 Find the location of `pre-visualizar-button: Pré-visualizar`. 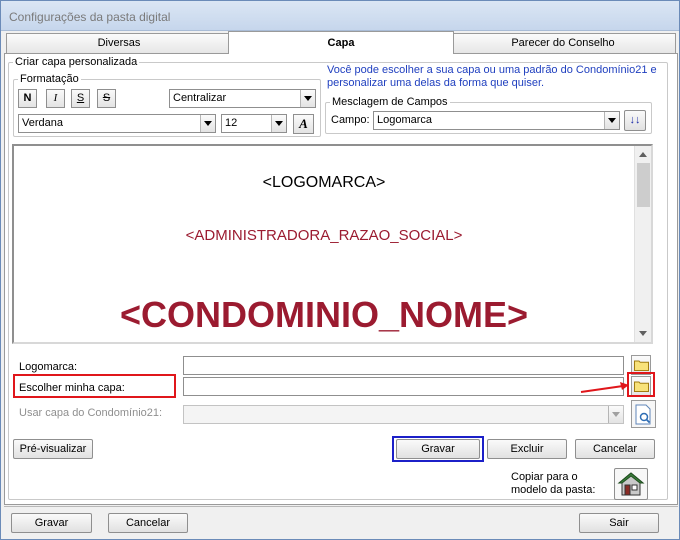

pre-visualizar-button: Pré-visualizar is located at coordinates (53, 449).